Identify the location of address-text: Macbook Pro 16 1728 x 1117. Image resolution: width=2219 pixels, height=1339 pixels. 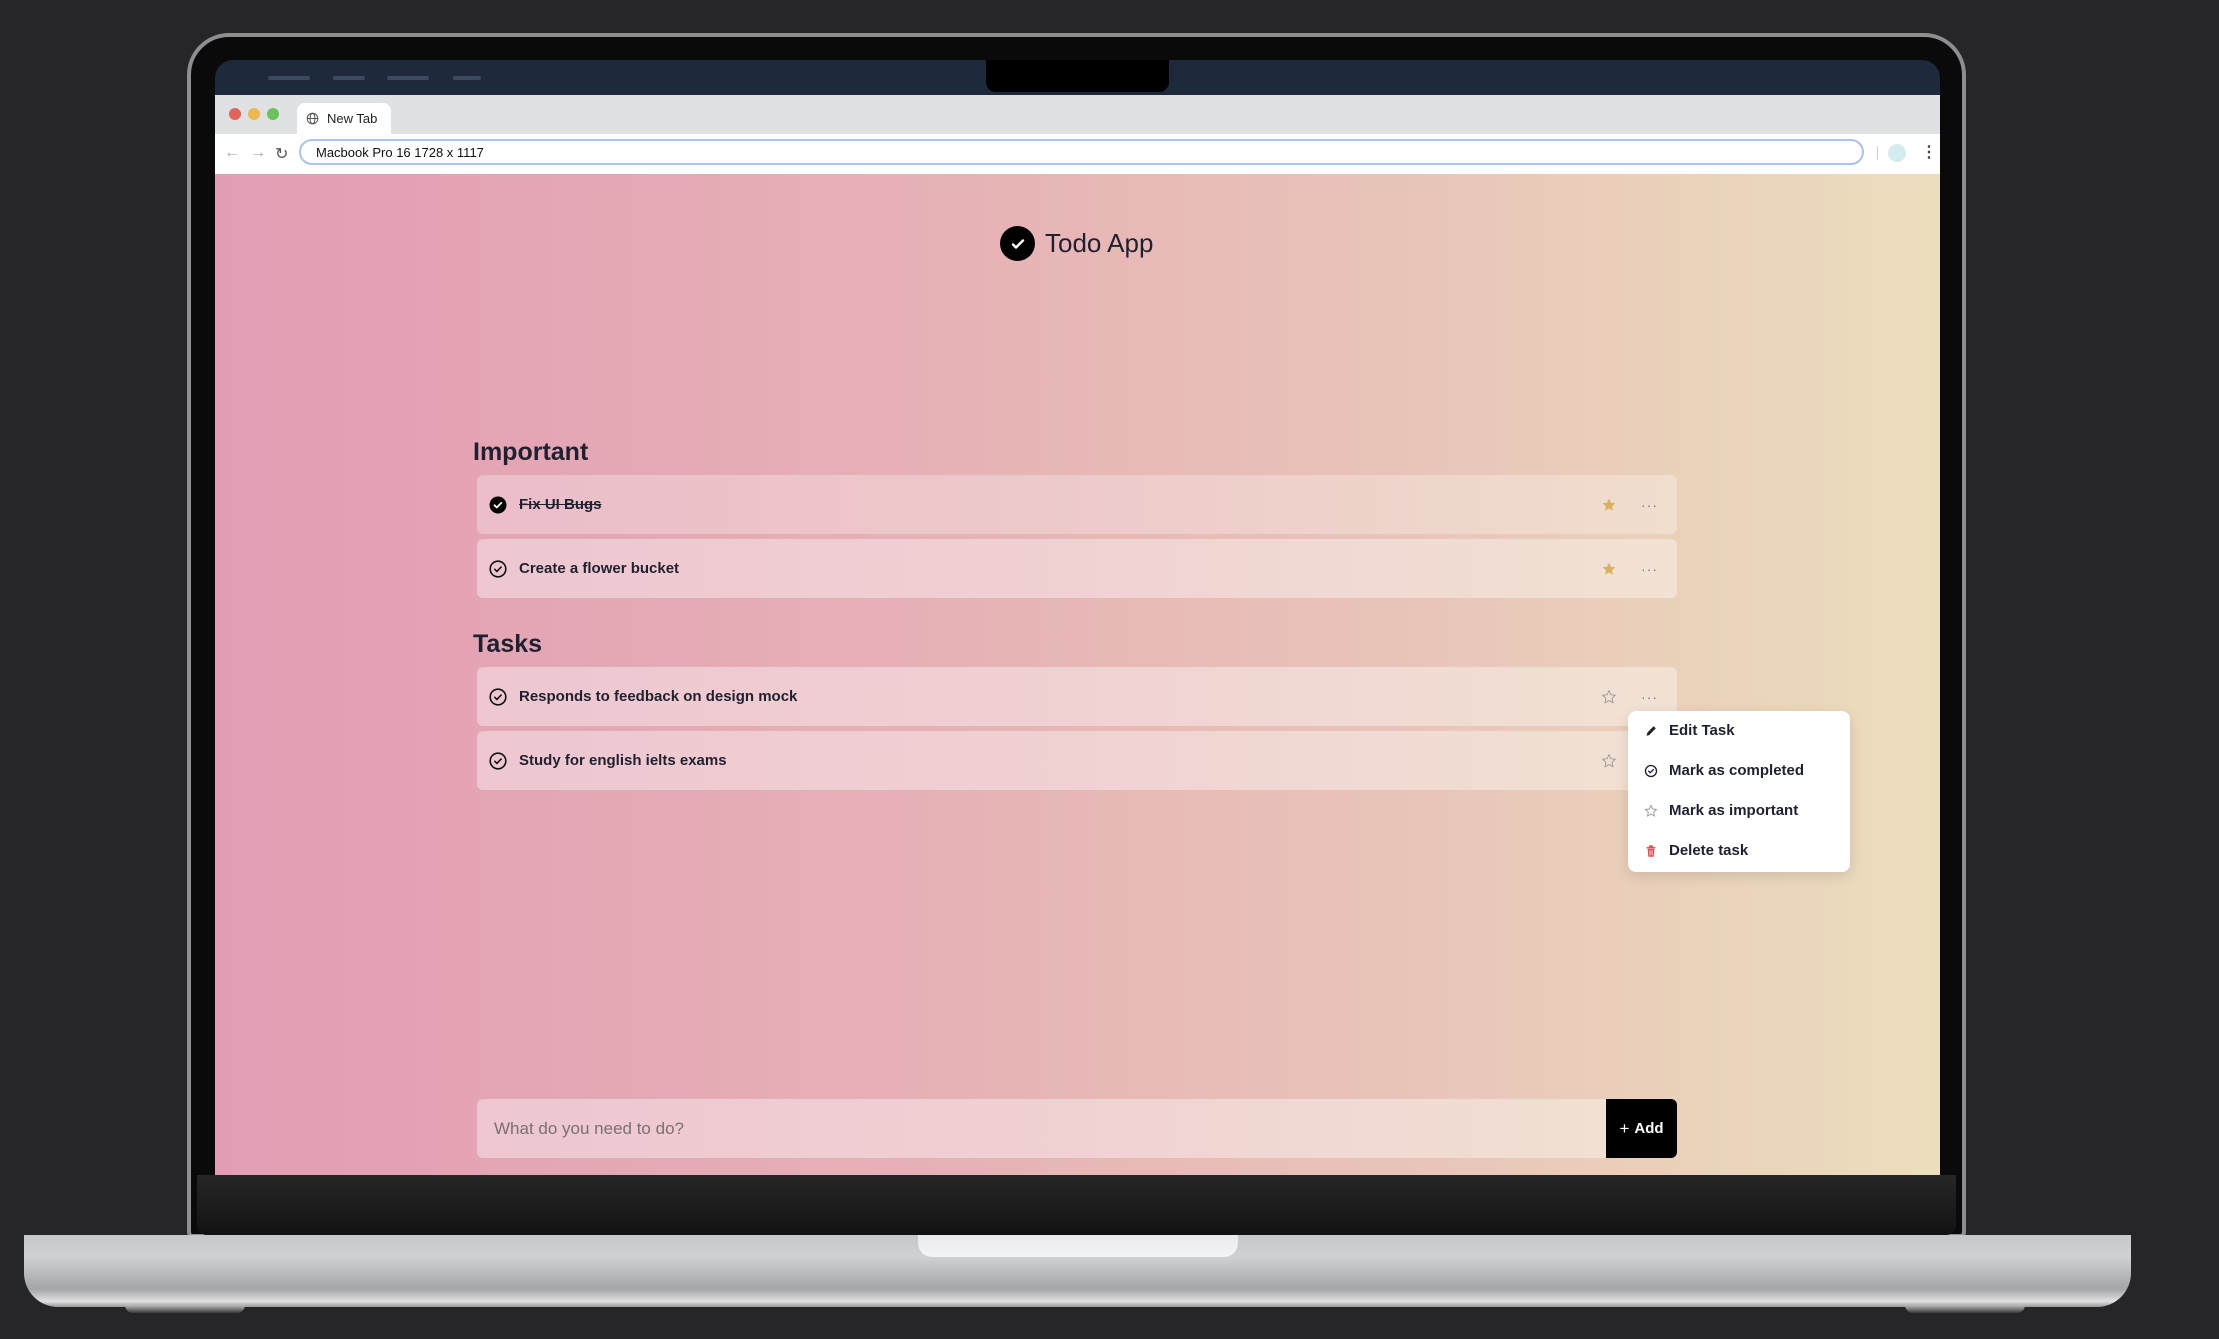
(400, 152).